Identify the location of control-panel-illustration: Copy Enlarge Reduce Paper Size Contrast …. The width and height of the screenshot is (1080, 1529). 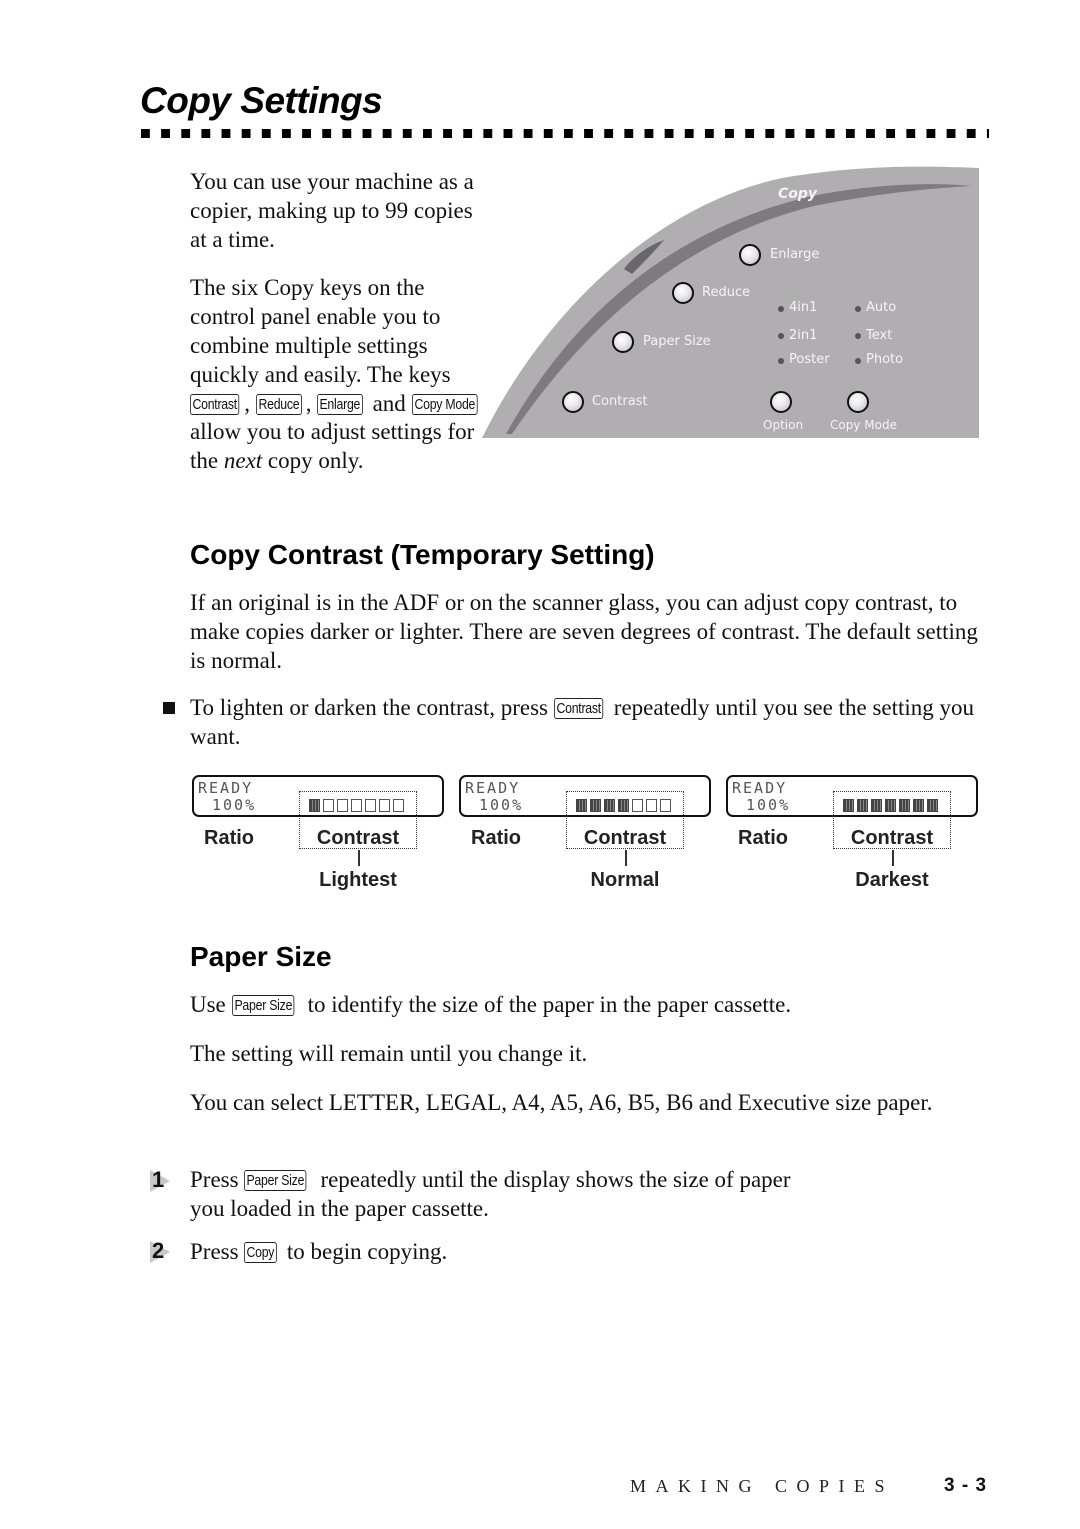
(731, 303).